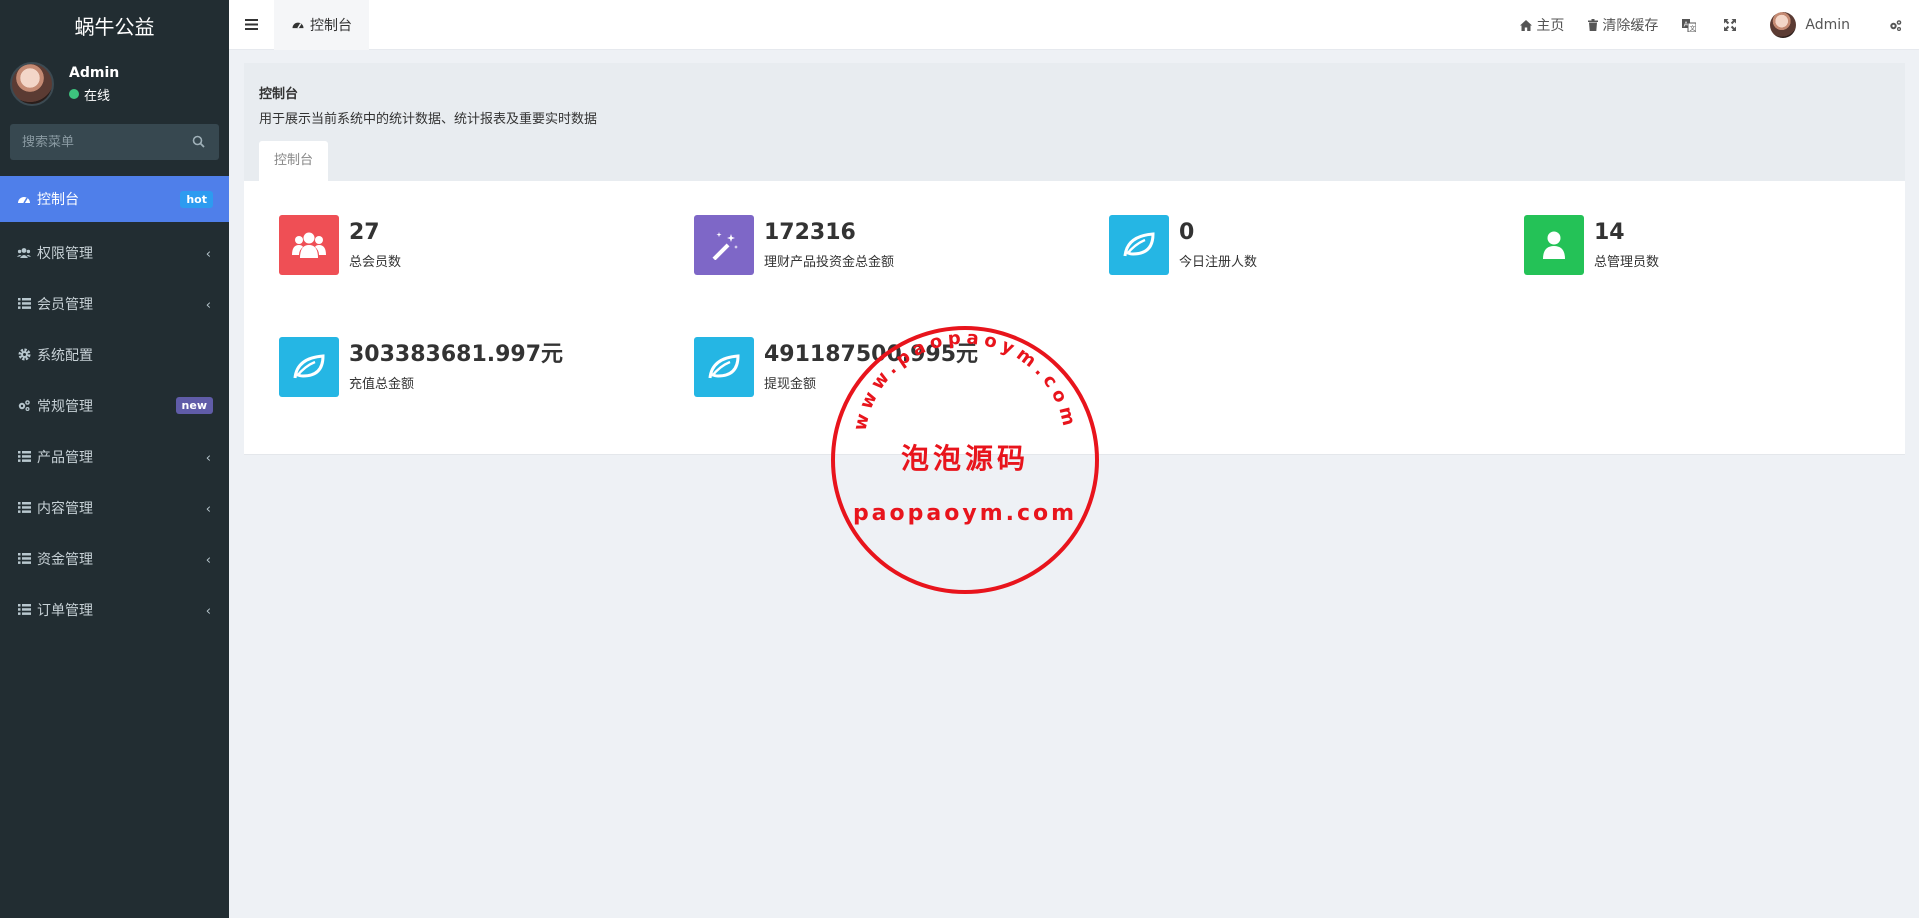 This screenshot has width=1919, height=918. I want to click on sidebar-item-products: 产品管理 ‹, so click(114, 456).